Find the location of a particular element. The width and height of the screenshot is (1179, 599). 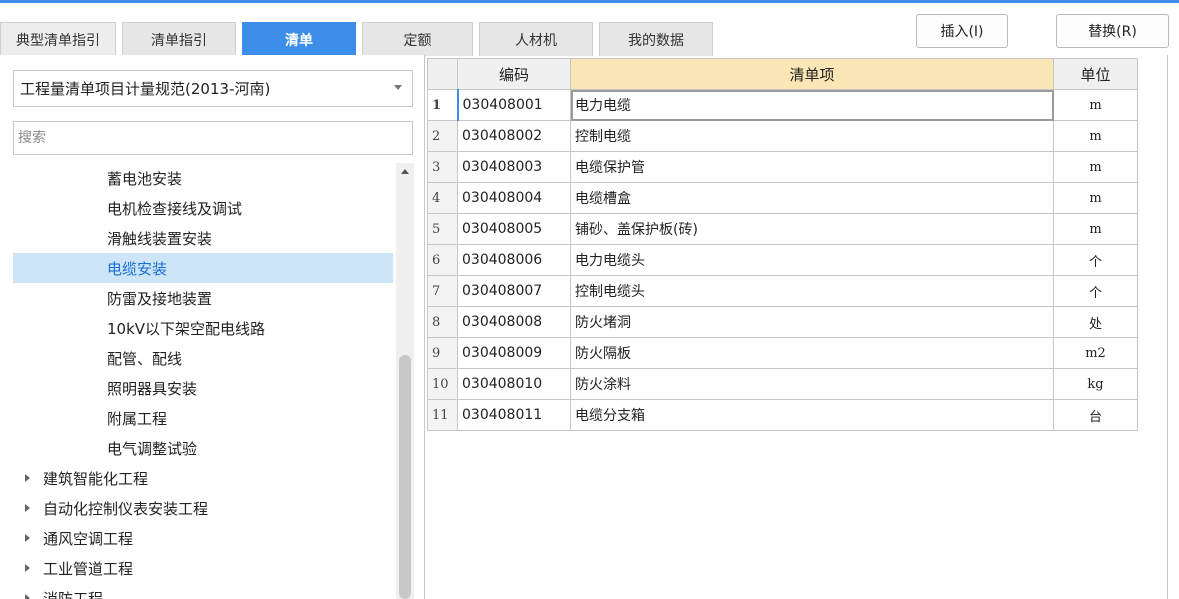

code-cell: 030408008 is located at coordinates (514, 322).